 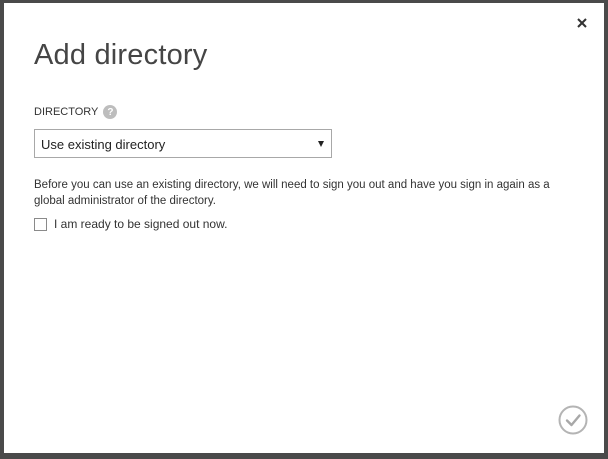 I want to click on ready-checkbox, so click(x=40, y=224).